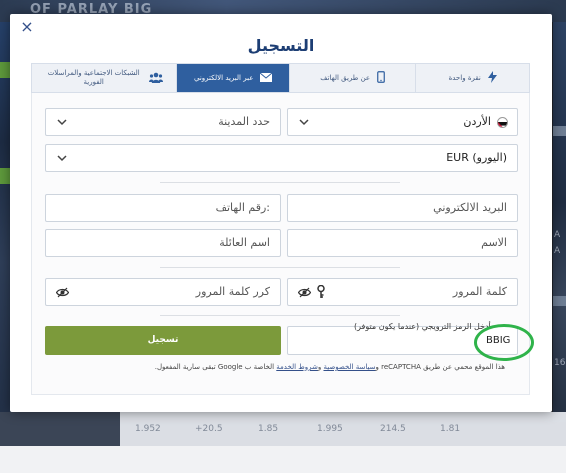 The height and width of the screenshot is (473, 566). I want to click on promo-code-caption: أدخل الرمز الترويجي (عندما يكون متوفر), so click(422, 326).